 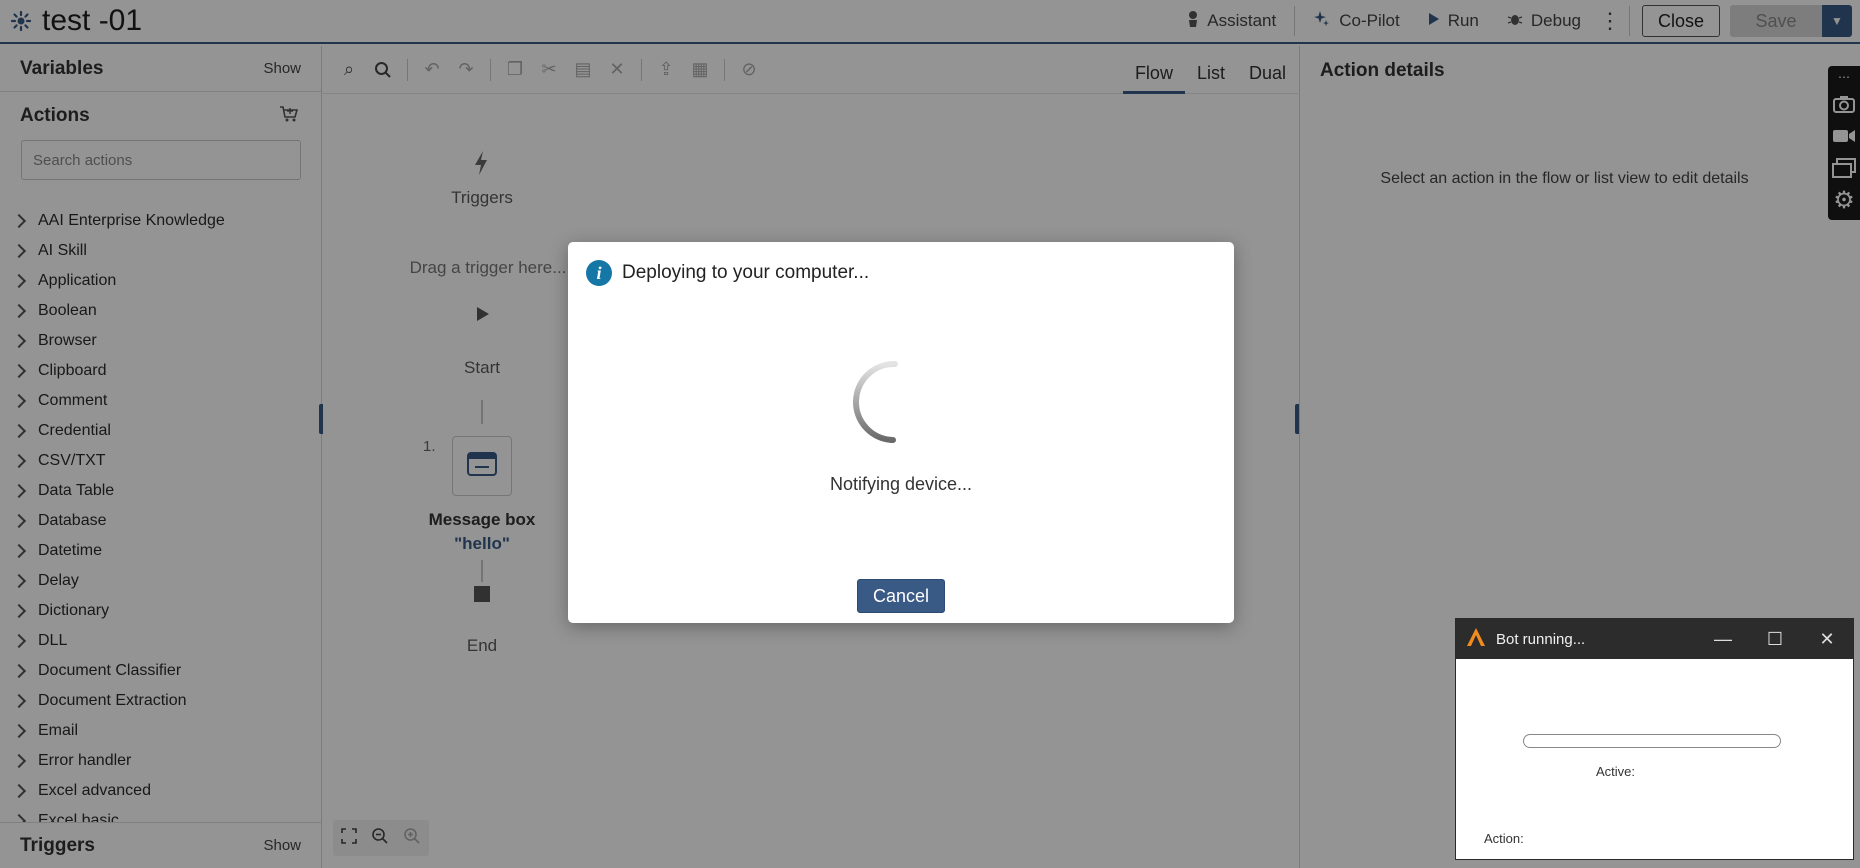 I want to click on close-icon: ✕, so click(x=1827, y=639).